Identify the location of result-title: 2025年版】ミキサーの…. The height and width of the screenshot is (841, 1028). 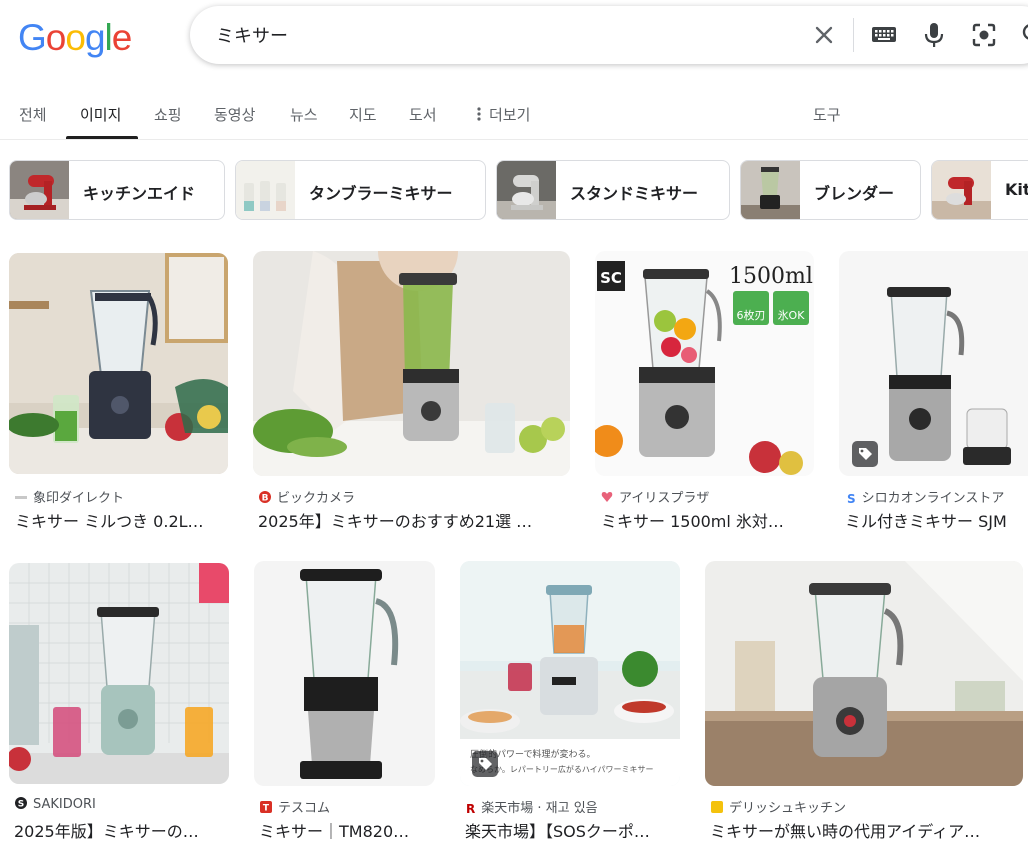
(120, 829).